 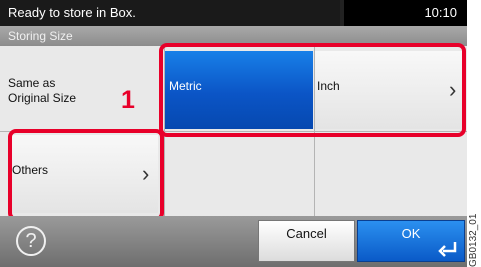 I want to click on grid-divider, so click(x=233, y=131).